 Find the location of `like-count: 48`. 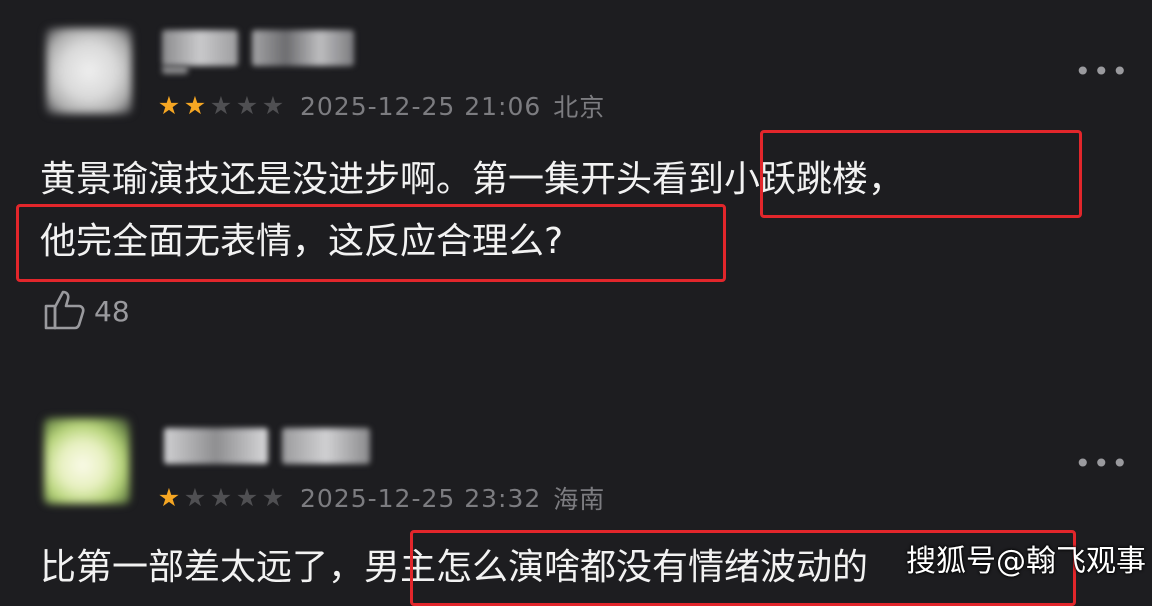

like-count: 48 is located at coordinates (112, 311).